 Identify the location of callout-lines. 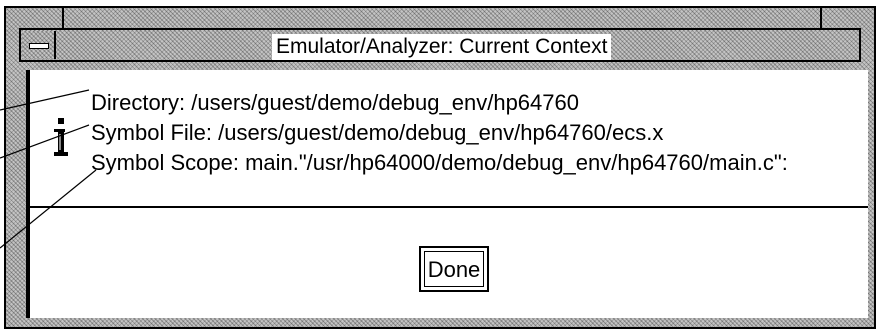
(48, 169).